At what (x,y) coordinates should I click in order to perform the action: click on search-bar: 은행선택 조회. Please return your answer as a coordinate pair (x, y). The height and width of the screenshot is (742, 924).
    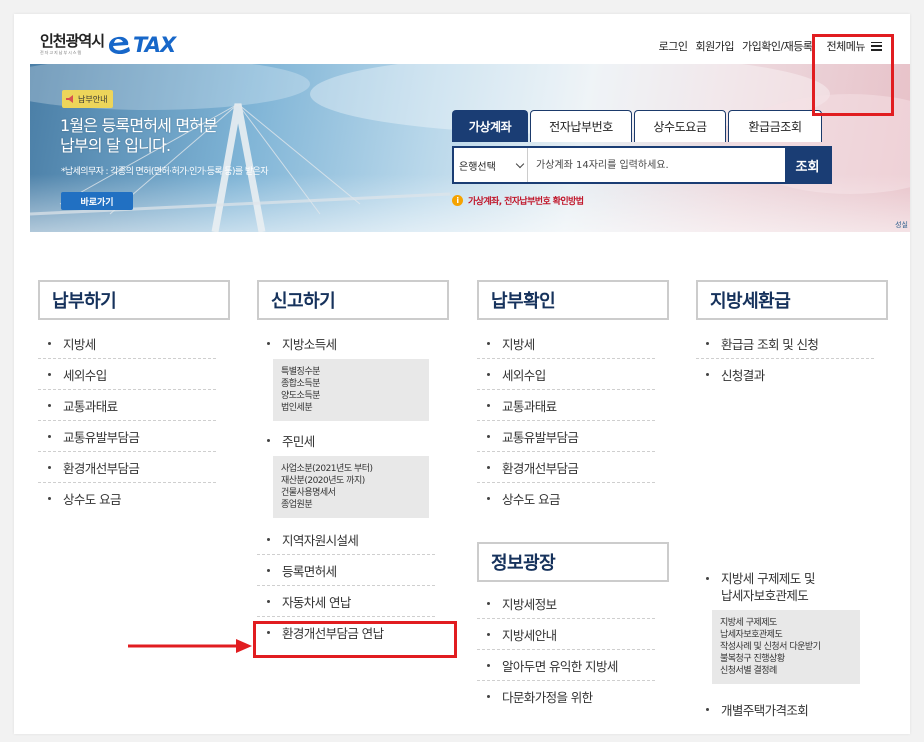
    Looking at the image, I should click on (642, 165).